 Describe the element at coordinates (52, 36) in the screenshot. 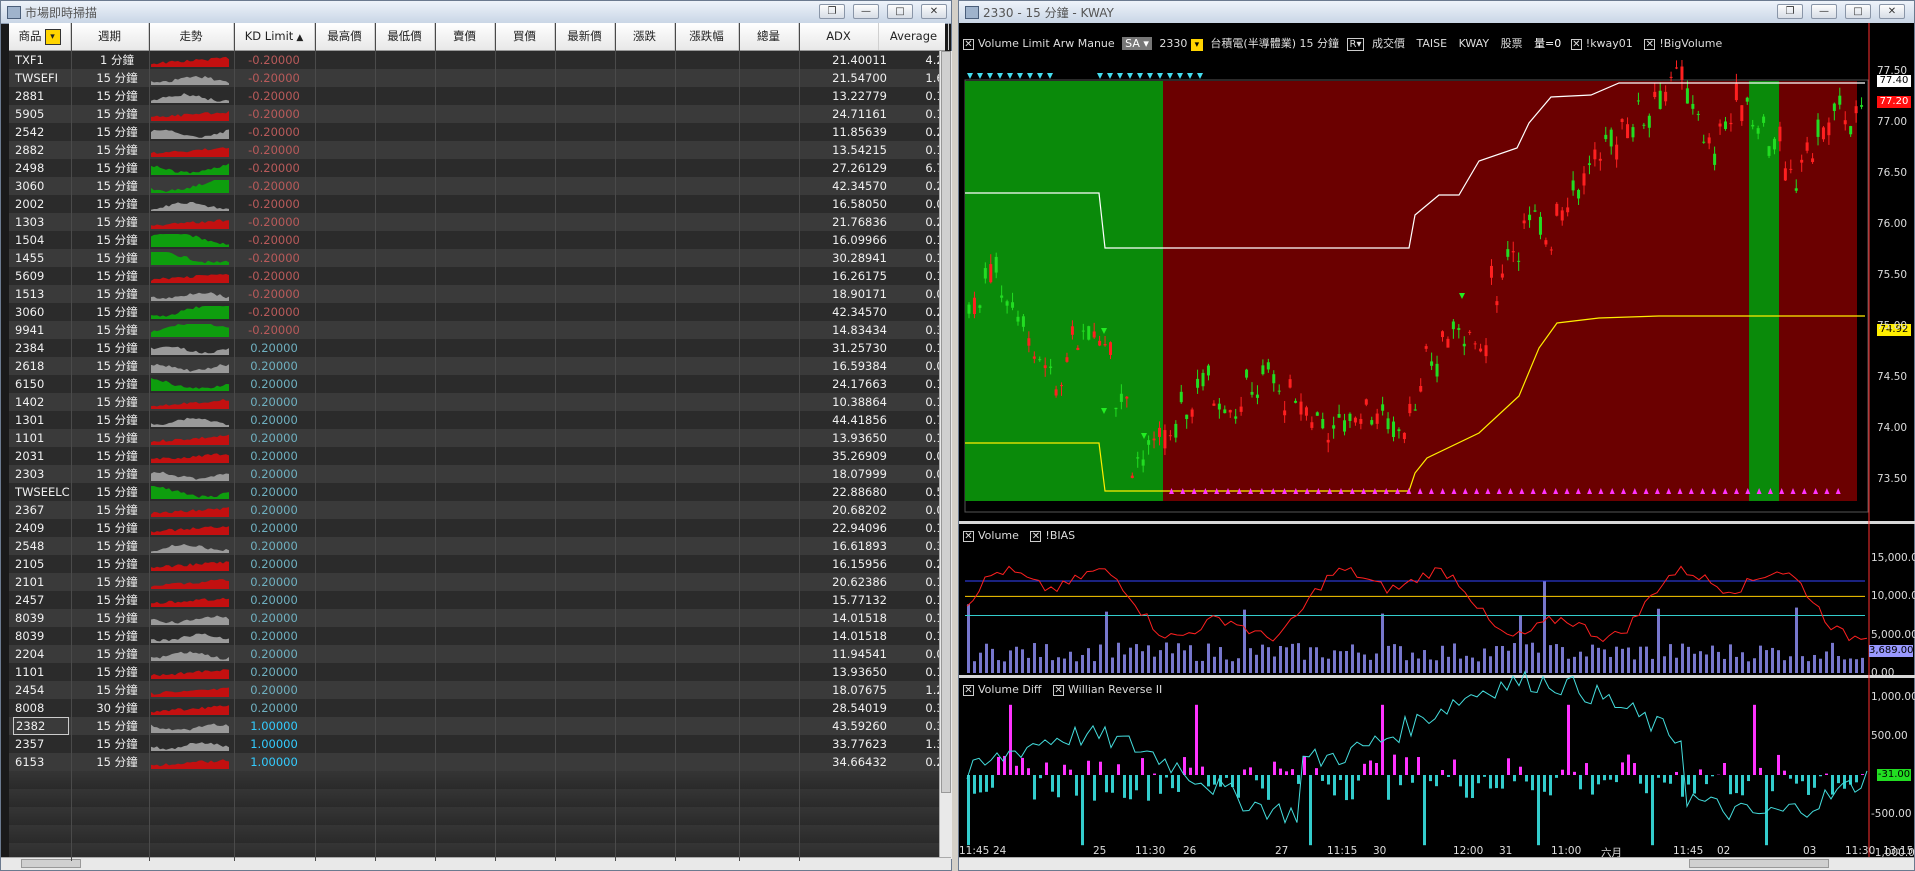

I see `filter-dropdown-icon: ▾` at that location.